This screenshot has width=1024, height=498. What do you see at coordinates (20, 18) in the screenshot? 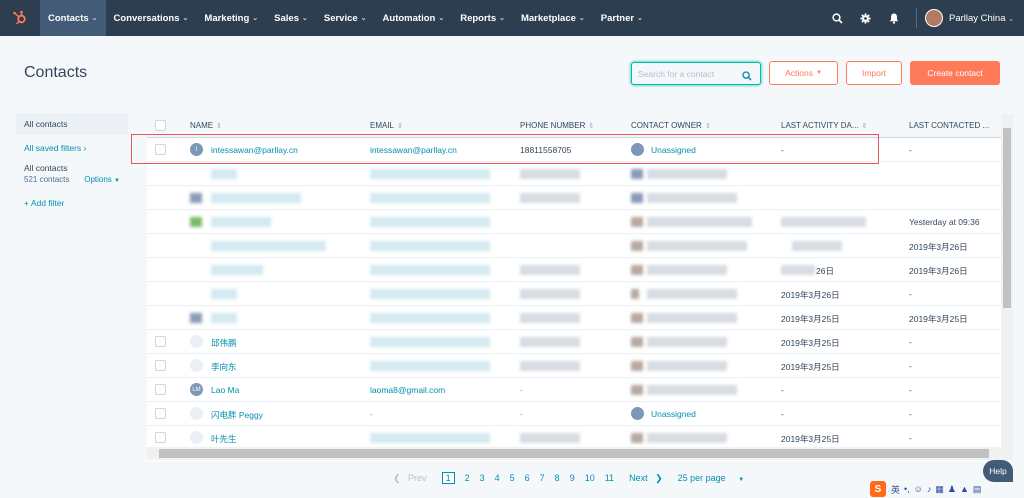
I see `hubspot-logo-icon` at bounding box center [20, 18].